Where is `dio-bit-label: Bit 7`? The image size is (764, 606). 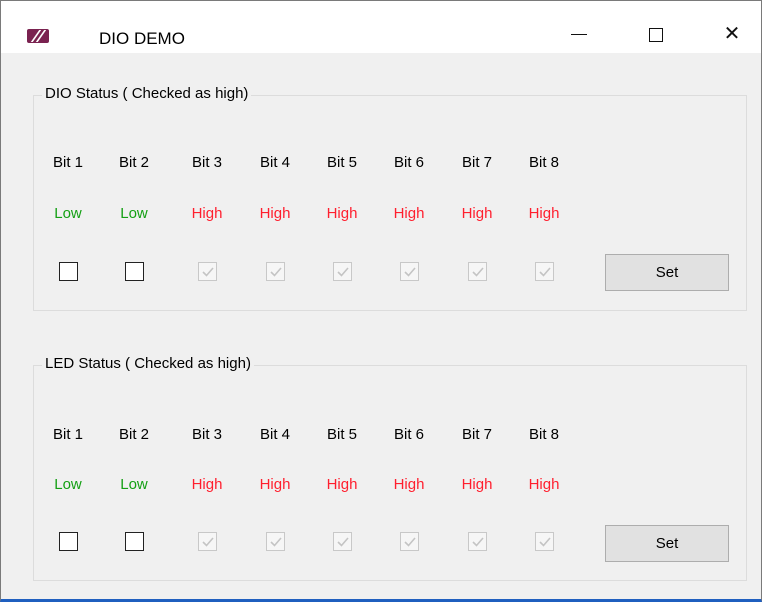
dio-bit-label: Bit 7 is located at coordinates (476, 162).